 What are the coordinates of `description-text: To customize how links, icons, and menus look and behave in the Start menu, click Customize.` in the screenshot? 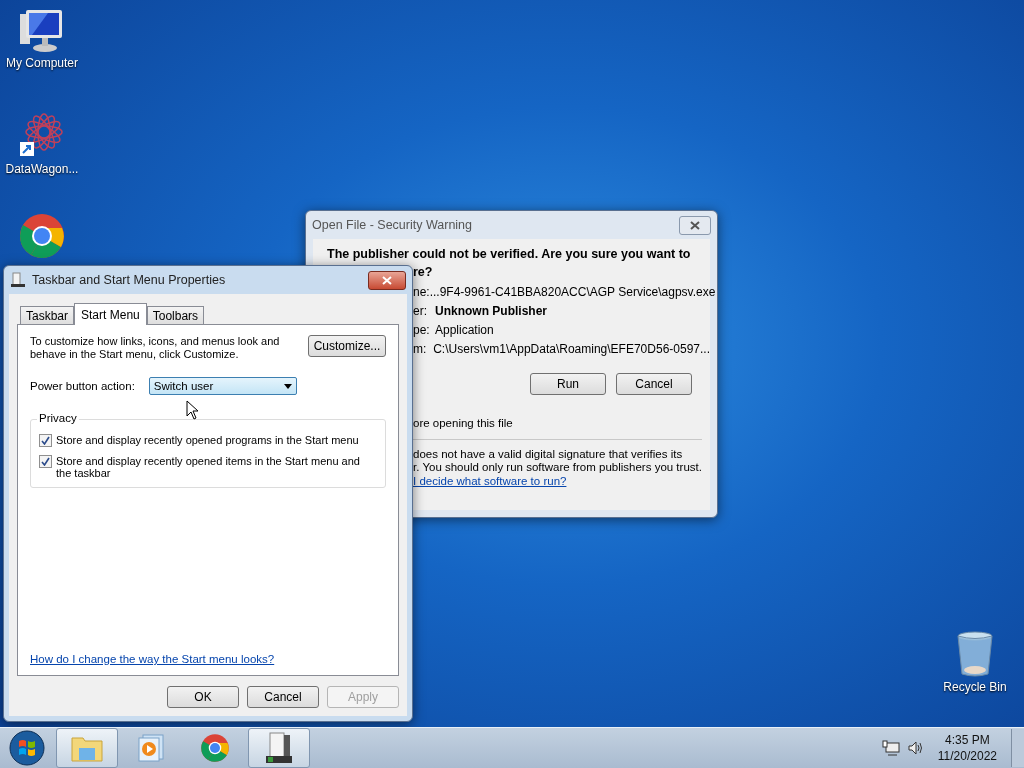 It's located at (155, 348).